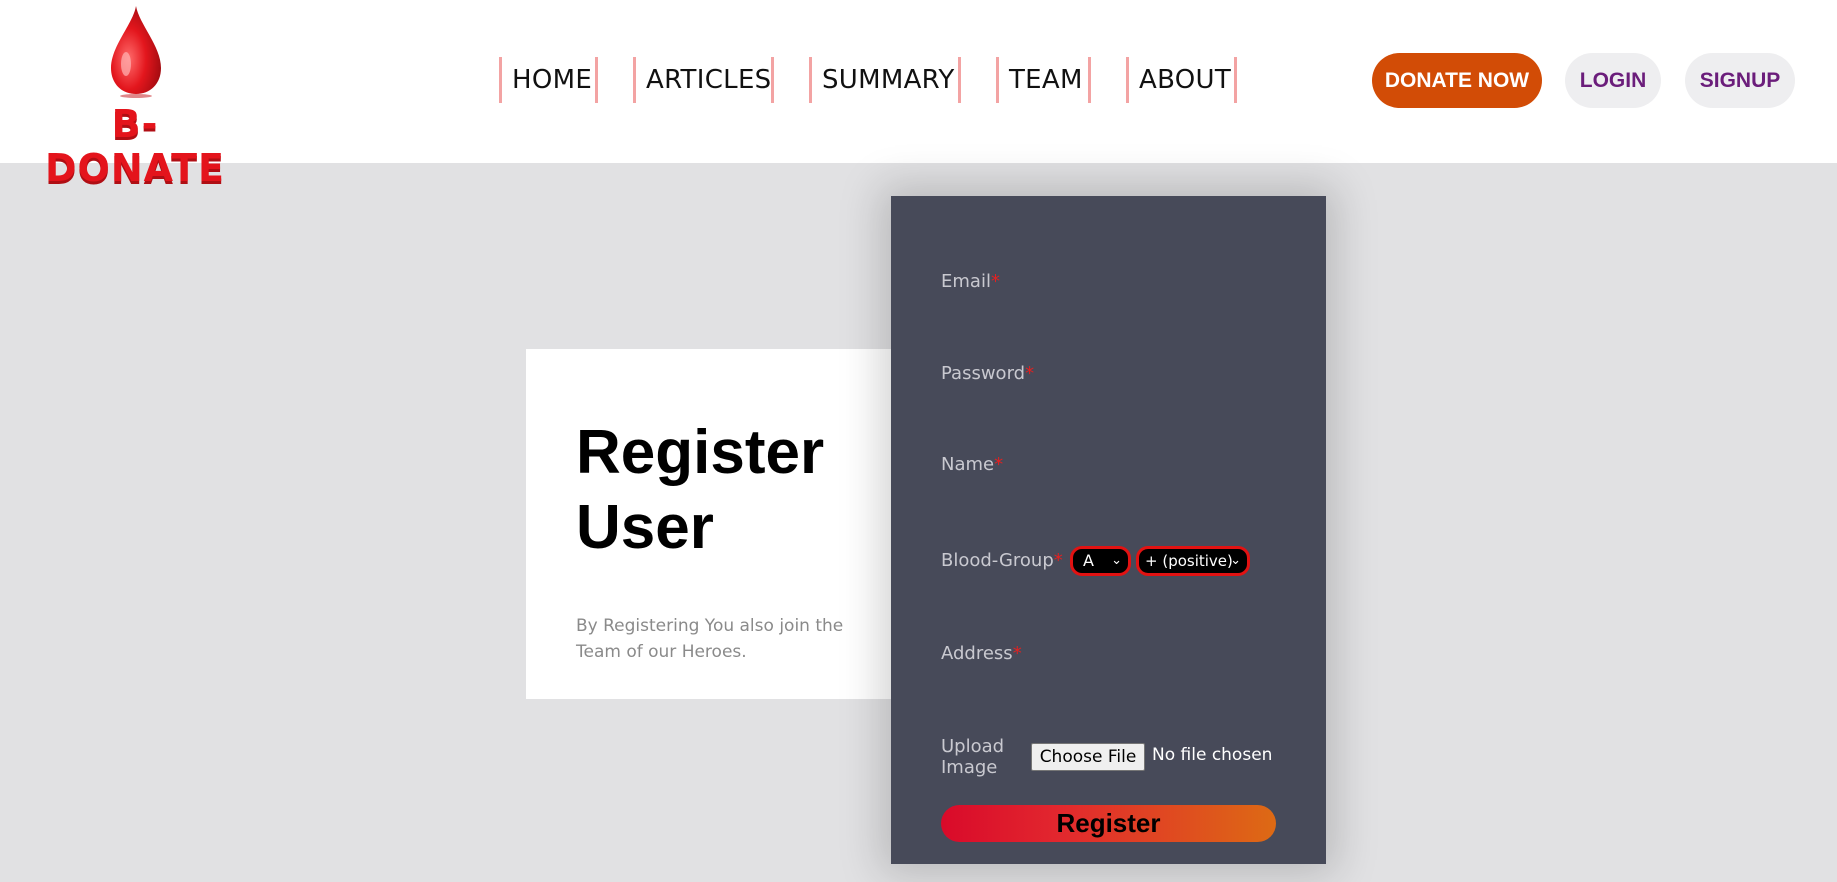 This screenshot has height=882, width=1837. What do you see at coordinates (966, 281) in the screenshot?
I see `email-label: Email` at bounding box center [966, 281].